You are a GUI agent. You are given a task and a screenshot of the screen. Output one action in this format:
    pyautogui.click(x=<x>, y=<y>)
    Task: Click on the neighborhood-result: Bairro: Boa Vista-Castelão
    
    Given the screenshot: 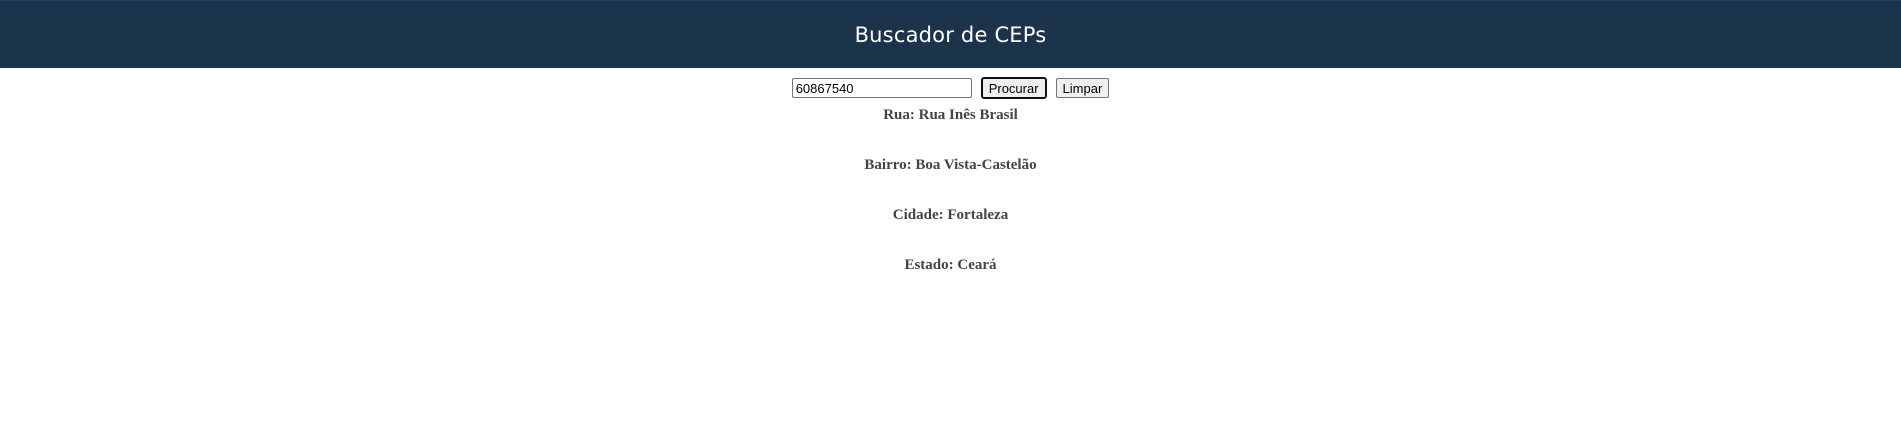 What is the action you would take?
    pyautogui.click(x=950, y=165)
    